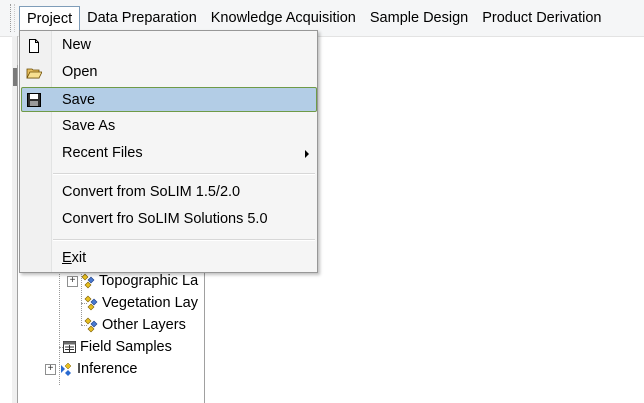 This screenshot has width=644, height=403. I want to click on menu-item-new: New, so click(169, 45).